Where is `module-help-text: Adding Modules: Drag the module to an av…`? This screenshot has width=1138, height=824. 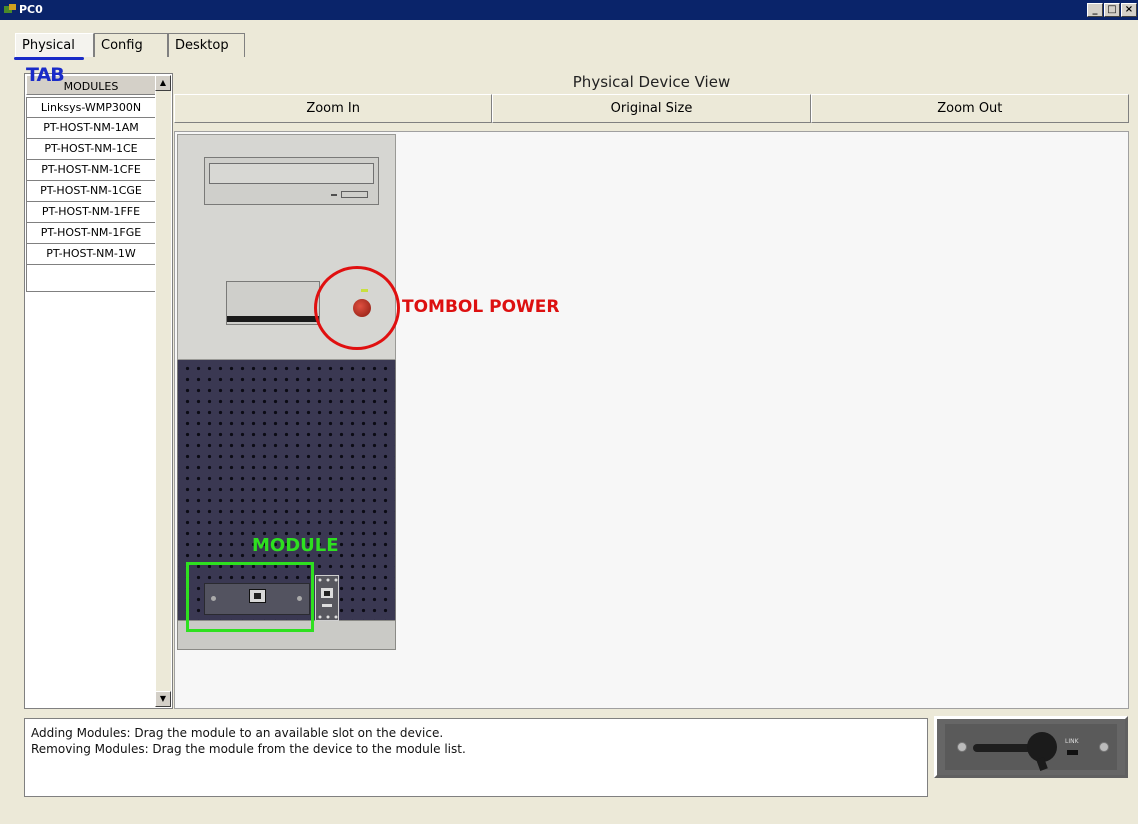 module-help-text: Adding Modules: Drag the module to an av… is located at coordinates (476, 757).